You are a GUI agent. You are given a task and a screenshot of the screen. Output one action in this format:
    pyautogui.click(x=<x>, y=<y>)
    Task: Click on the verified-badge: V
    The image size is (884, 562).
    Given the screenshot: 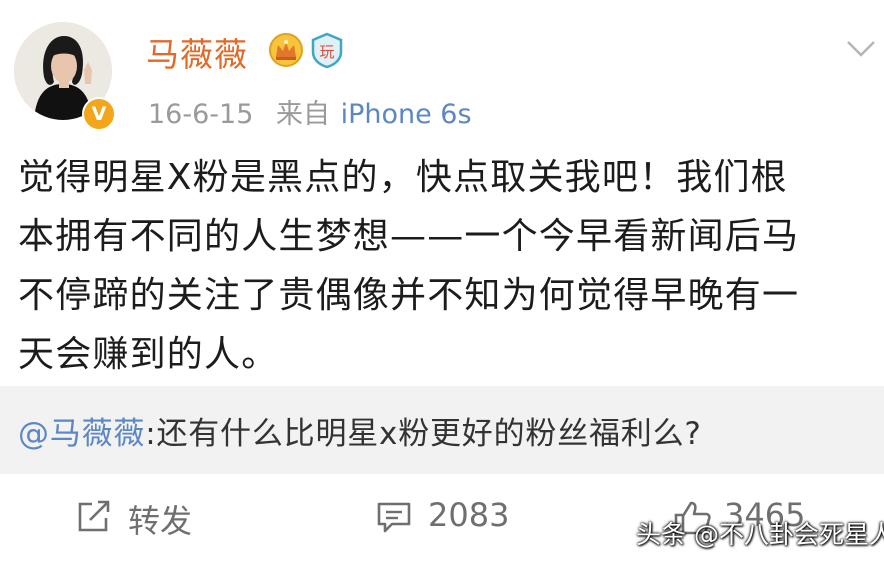 What is the action you would take?
    pyautogui.click(x=99, y=114)
    